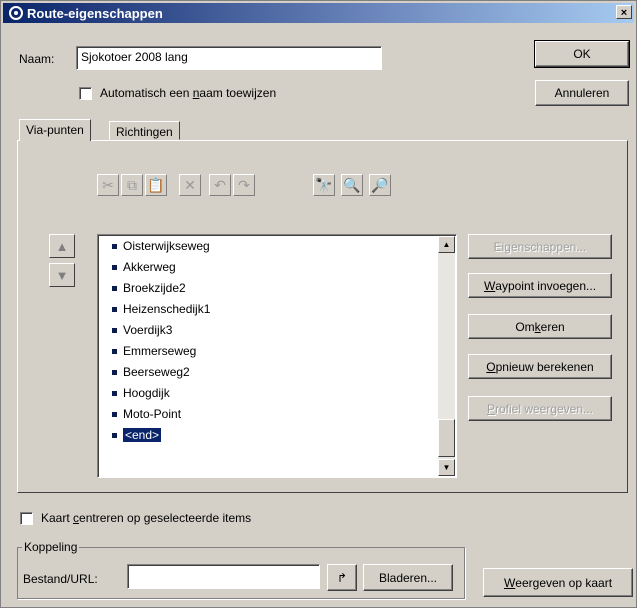 The image size is (637, 608). Describe the element at coordinates (146, 414) in the screenshot. I see `list-item: Moto-Point` at that location.